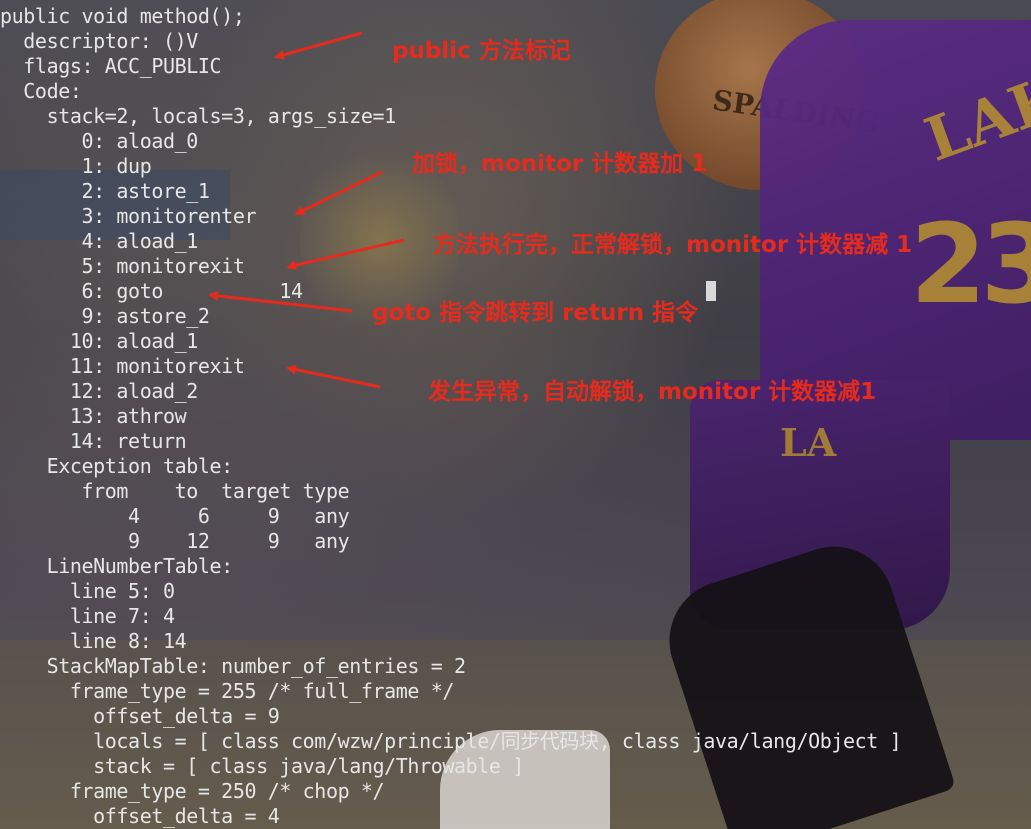  What do you see at coordinates (280, 301) in the screenshot?
I see `arrow-goto` at bounding box center [280, 301].